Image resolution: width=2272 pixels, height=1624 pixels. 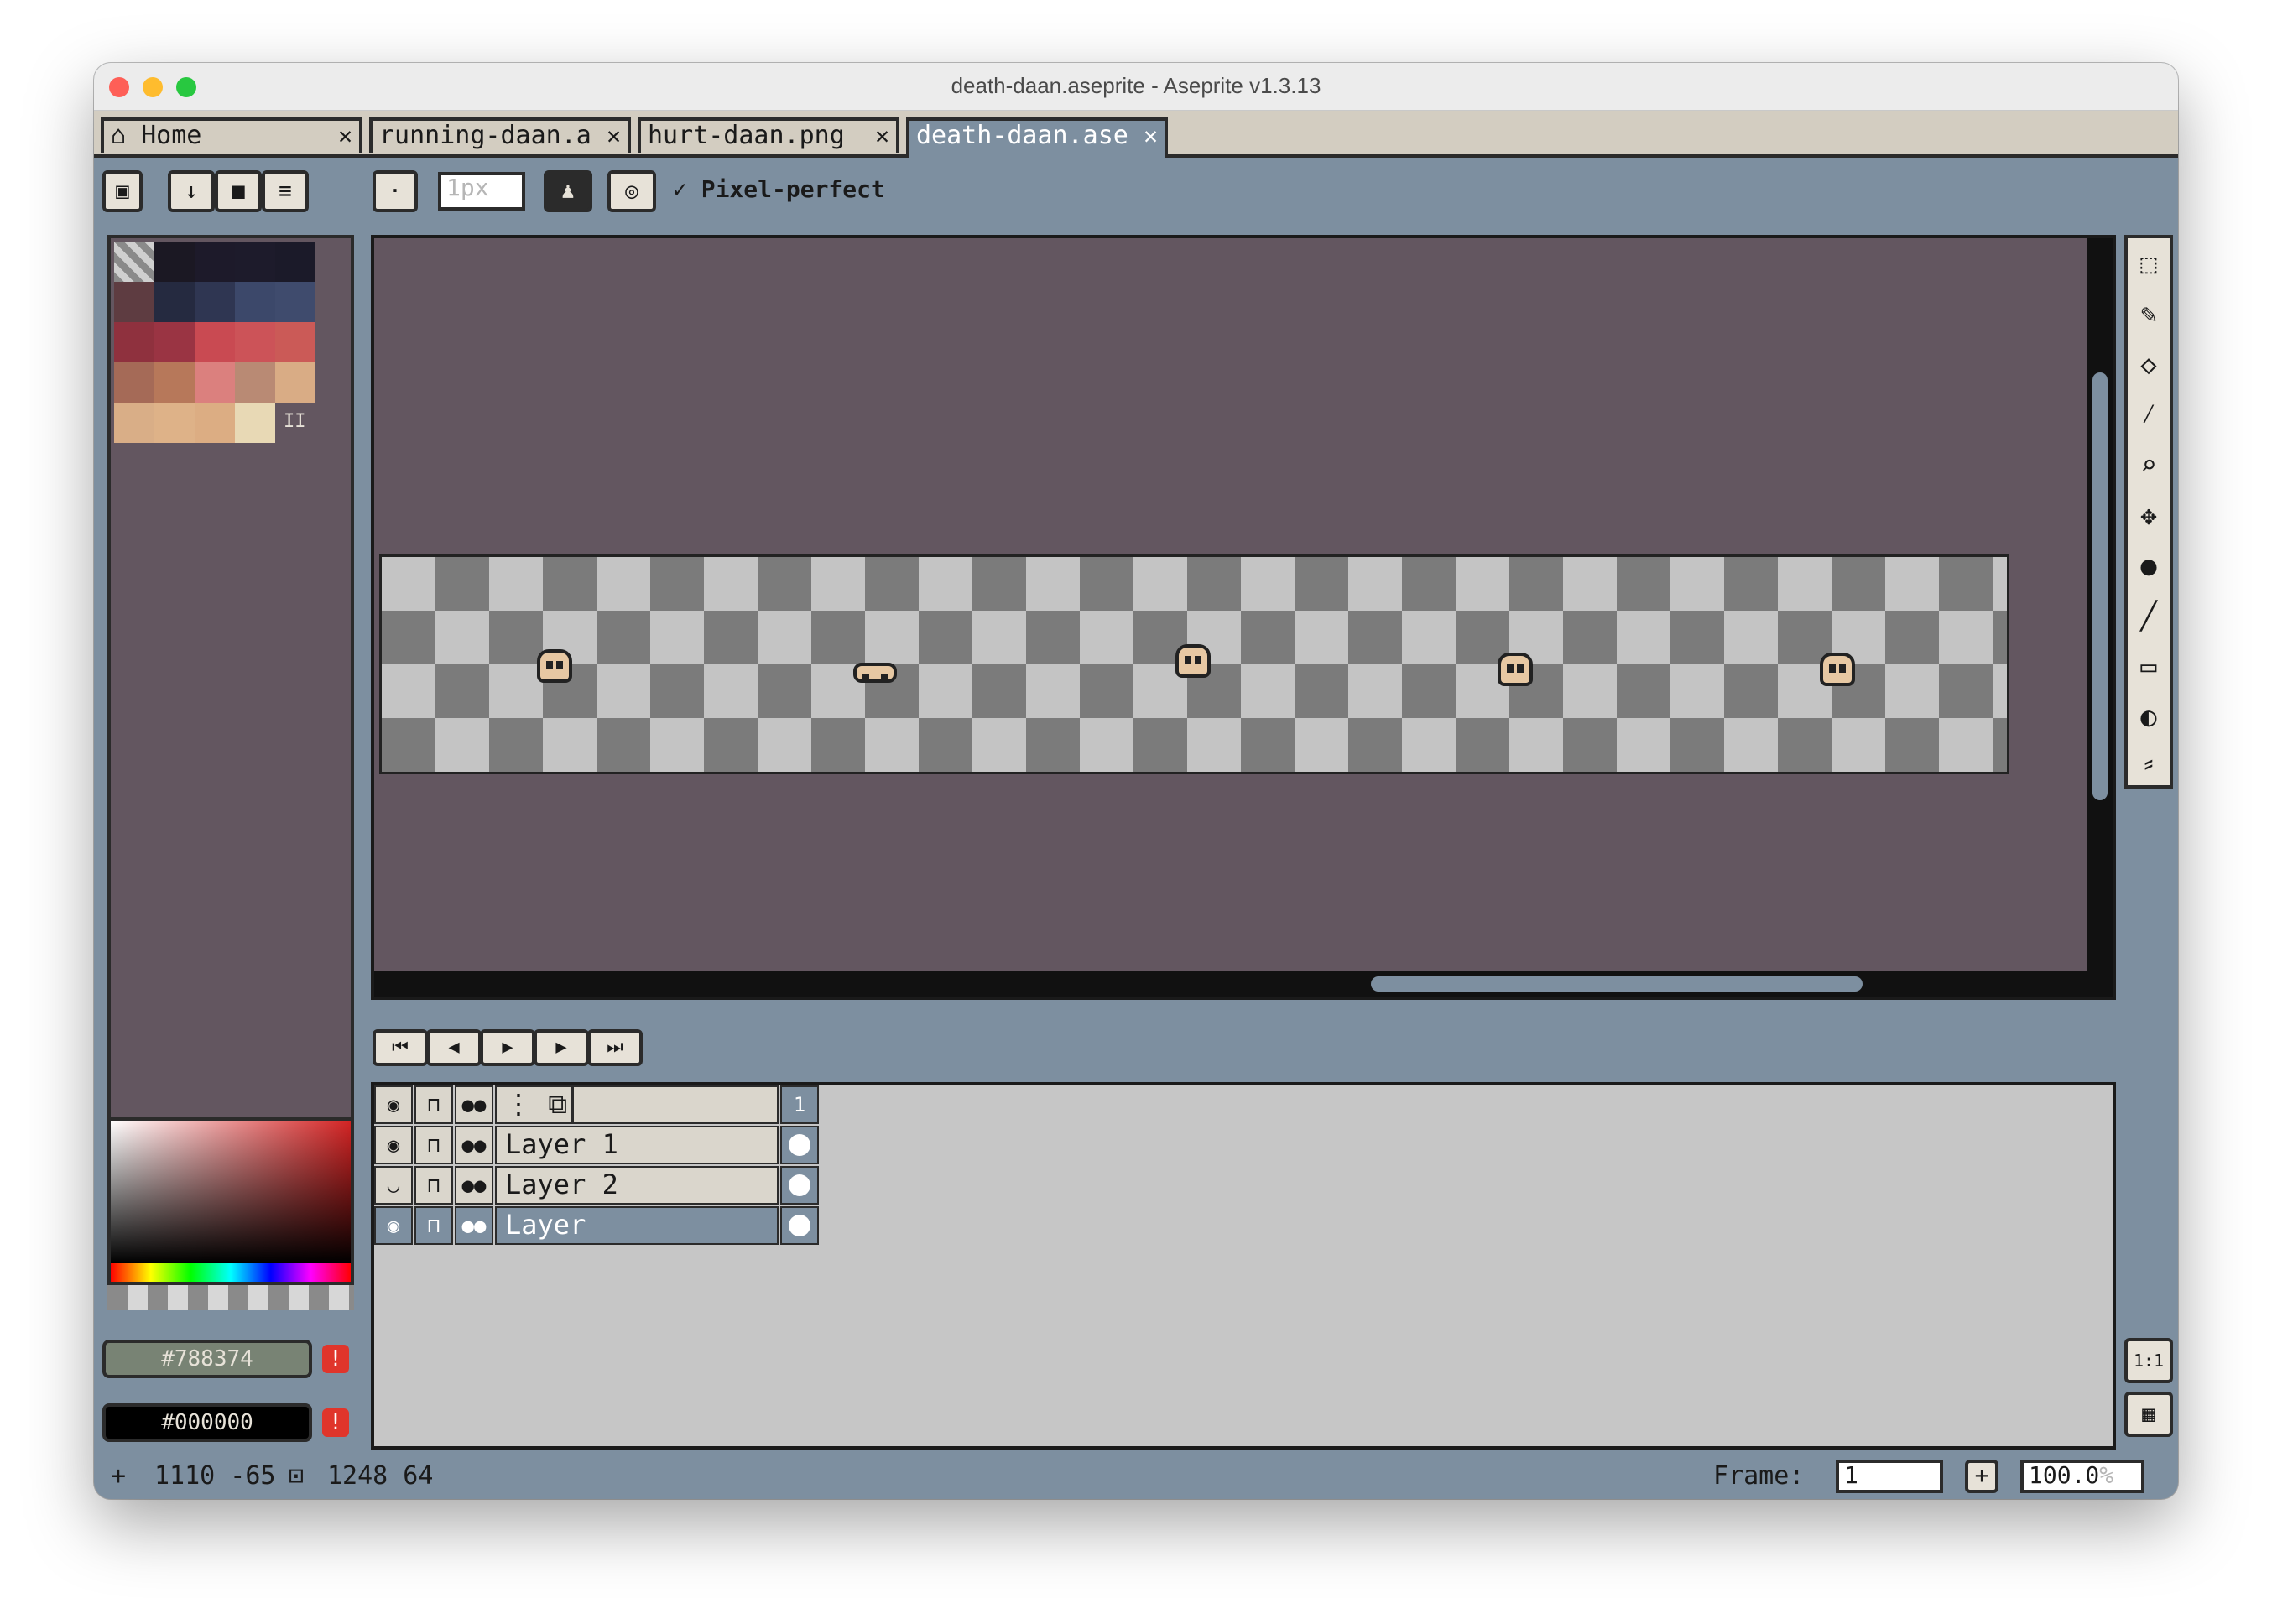 What do you see at coordinates (2148, 314) in the screenshot?
I see `pencil-tool-icon: ✎` at bounding box center [2148, 314].